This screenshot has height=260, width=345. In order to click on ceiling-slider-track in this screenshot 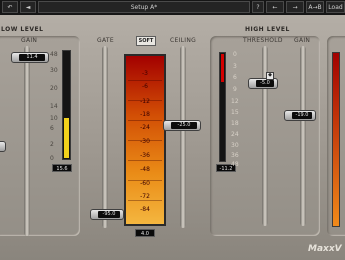, I will do `click(183, 137)`.